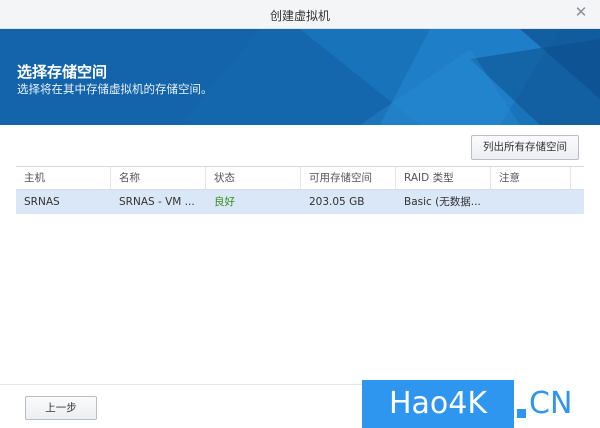  I want to click on previous-step-button: 上一步, so click(61, 408).